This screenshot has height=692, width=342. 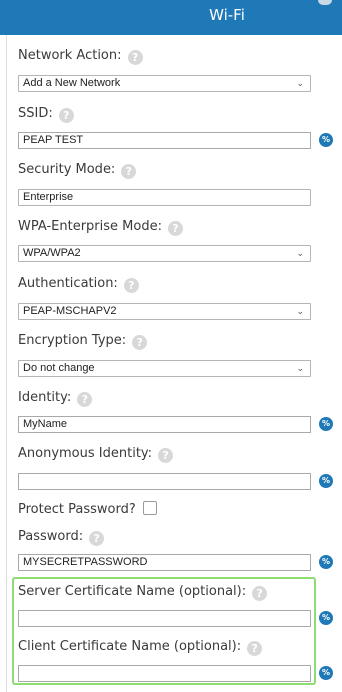 I want to click on encryption-type-label-text: Encryption Type:, so click(x=72, y=340).